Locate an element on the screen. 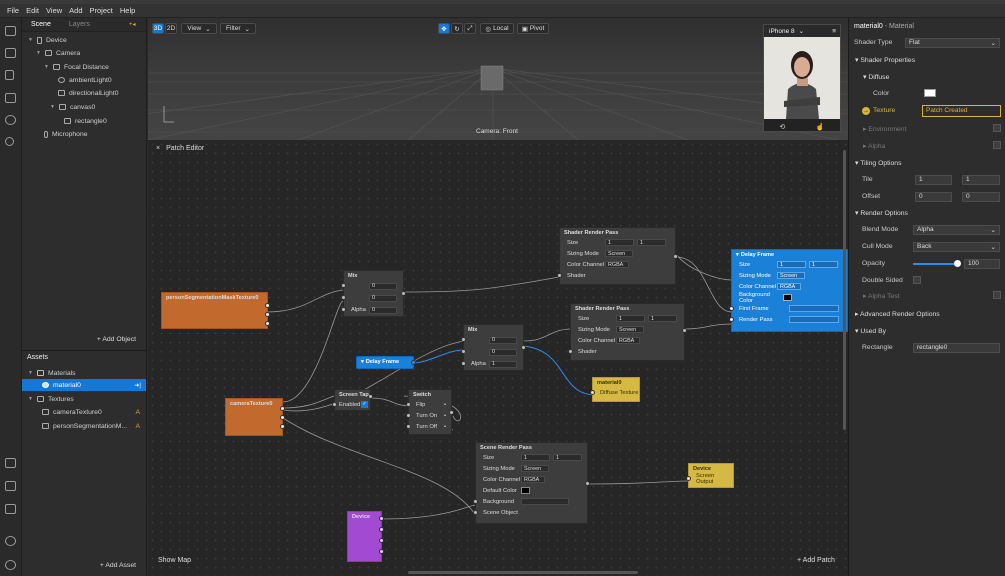 The image size is (1005, 576). node-mix: Mix 0 0 Alpha 0 is located at coordinates (373, 293).